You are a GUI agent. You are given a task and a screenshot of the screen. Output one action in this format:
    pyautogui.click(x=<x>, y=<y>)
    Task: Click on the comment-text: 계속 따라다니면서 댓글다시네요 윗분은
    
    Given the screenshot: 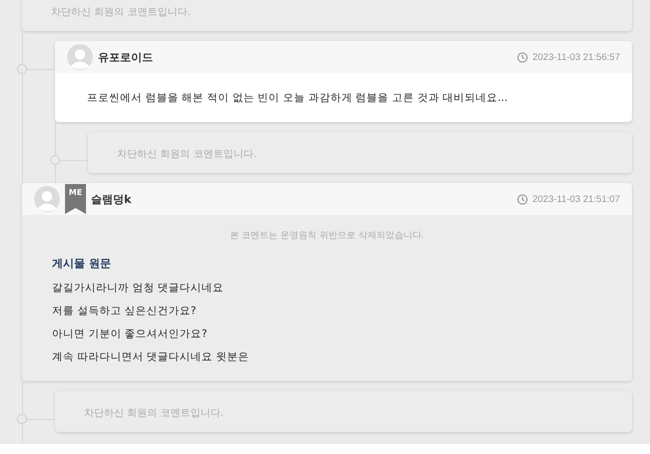 What is the action you would take?
    pyautogui.click(x=151, y=357)
    